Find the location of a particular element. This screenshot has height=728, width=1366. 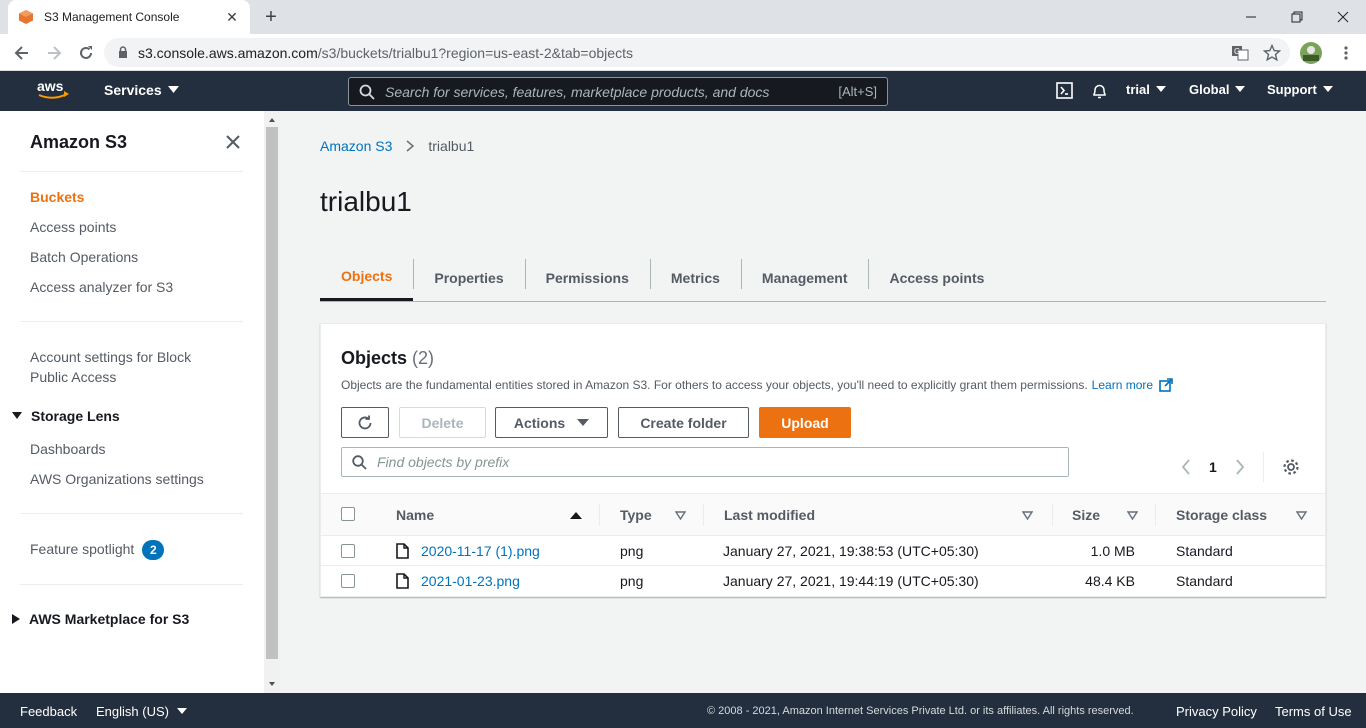

privacy-policy-link: Privacy Policy is located at coordinates (1216, 711).